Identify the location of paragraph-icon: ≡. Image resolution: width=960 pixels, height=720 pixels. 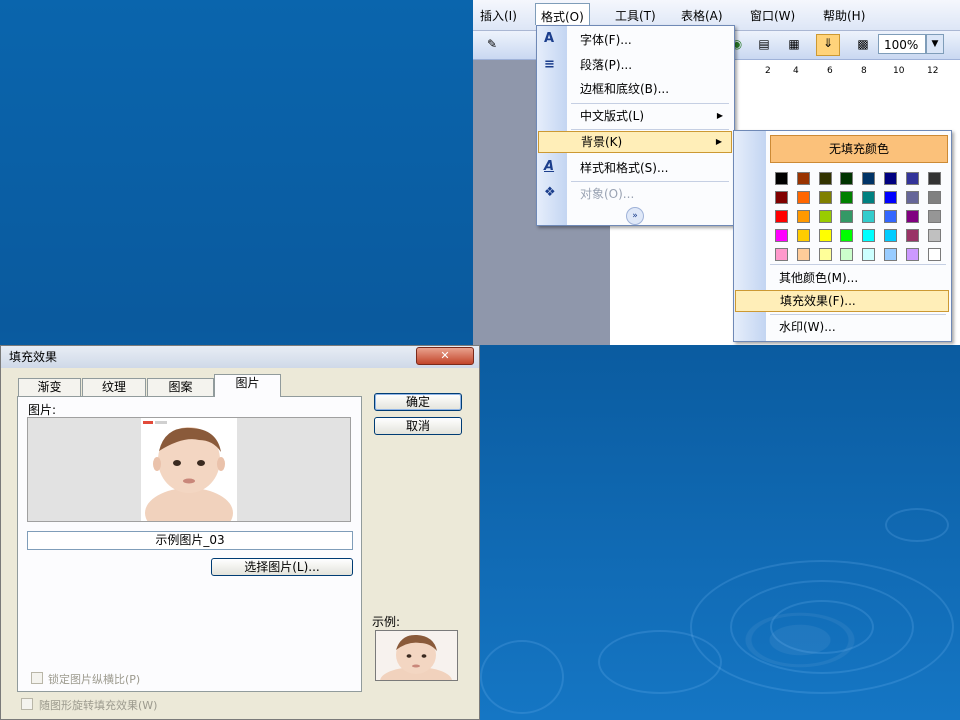
(549, 64).